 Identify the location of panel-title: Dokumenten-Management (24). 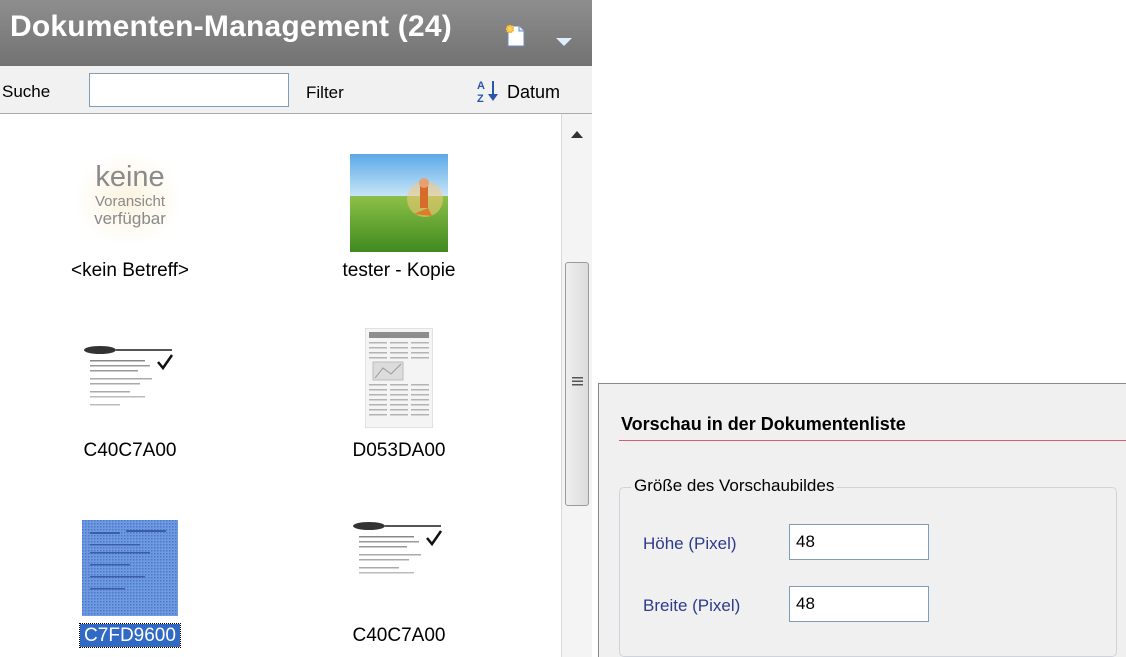
(231, 26).